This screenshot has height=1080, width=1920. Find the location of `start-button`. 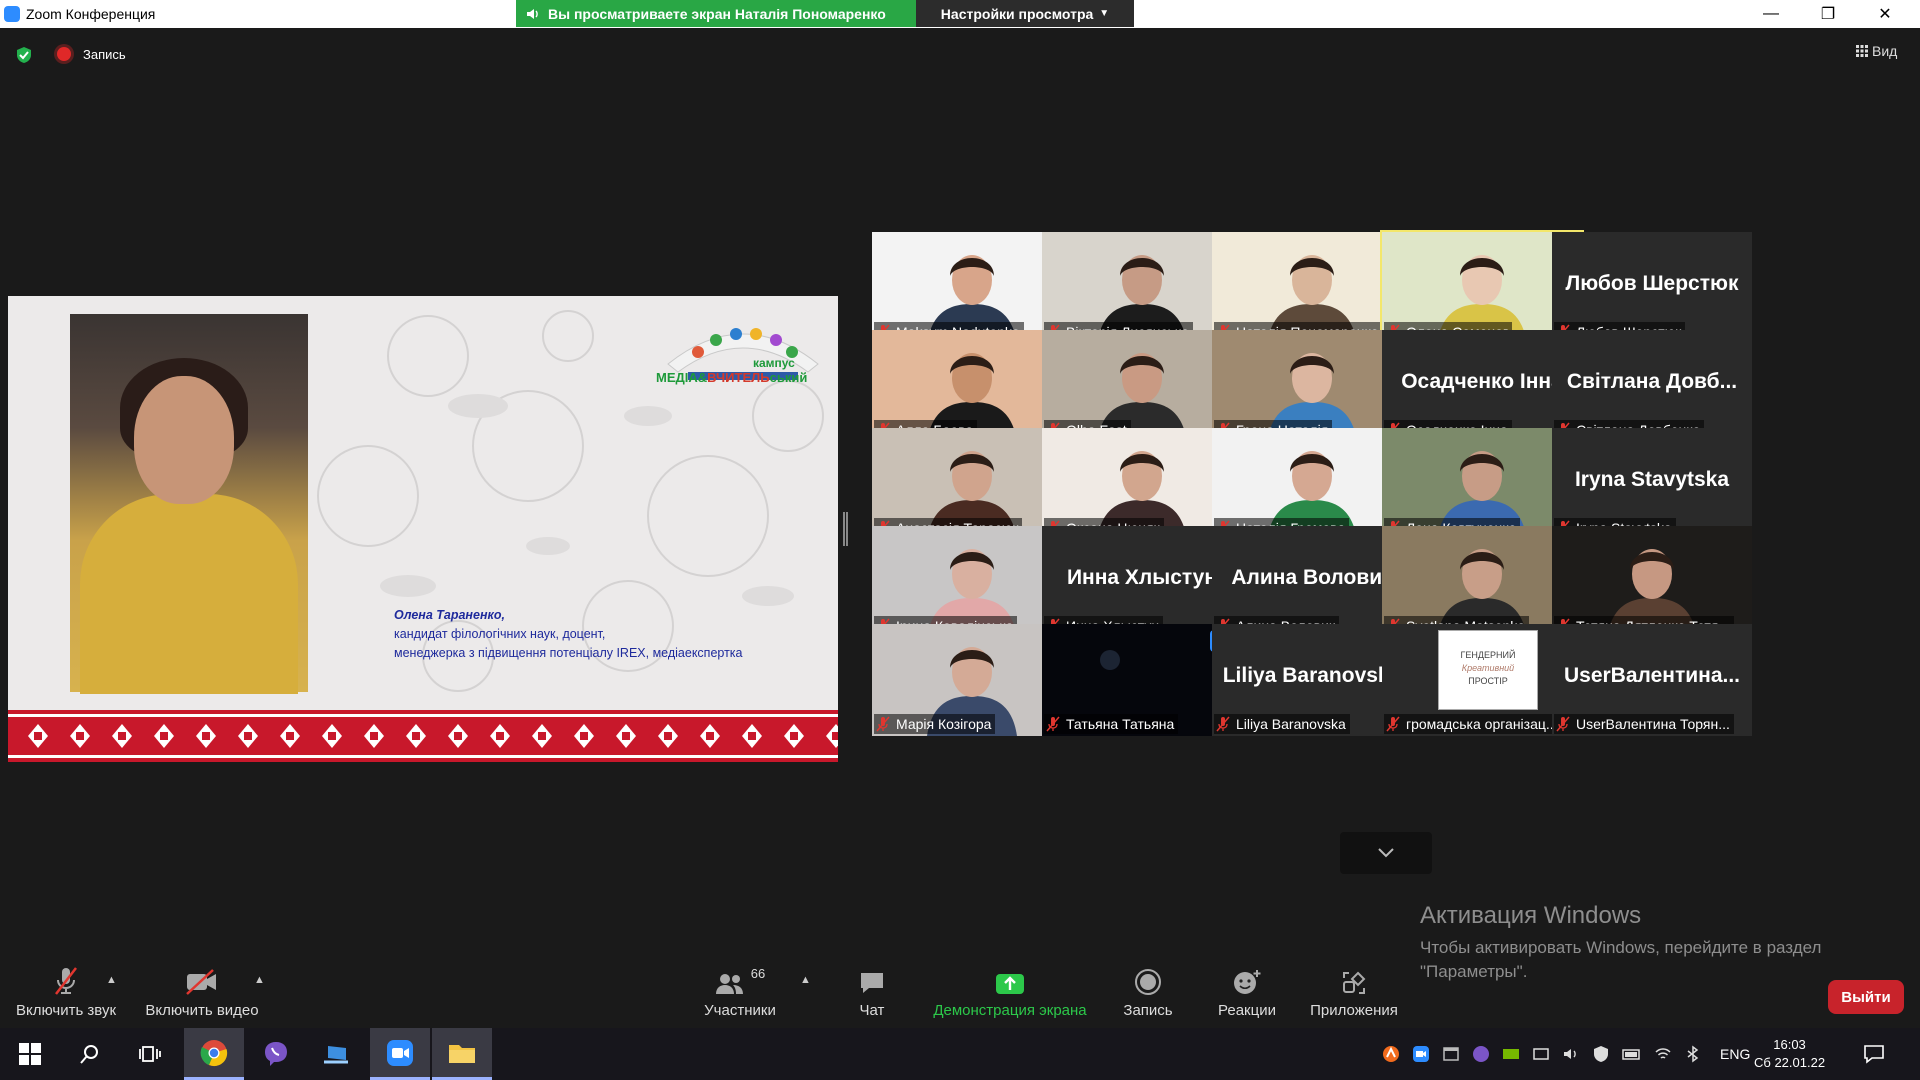

start-button is located at coordinates (30, 1054).